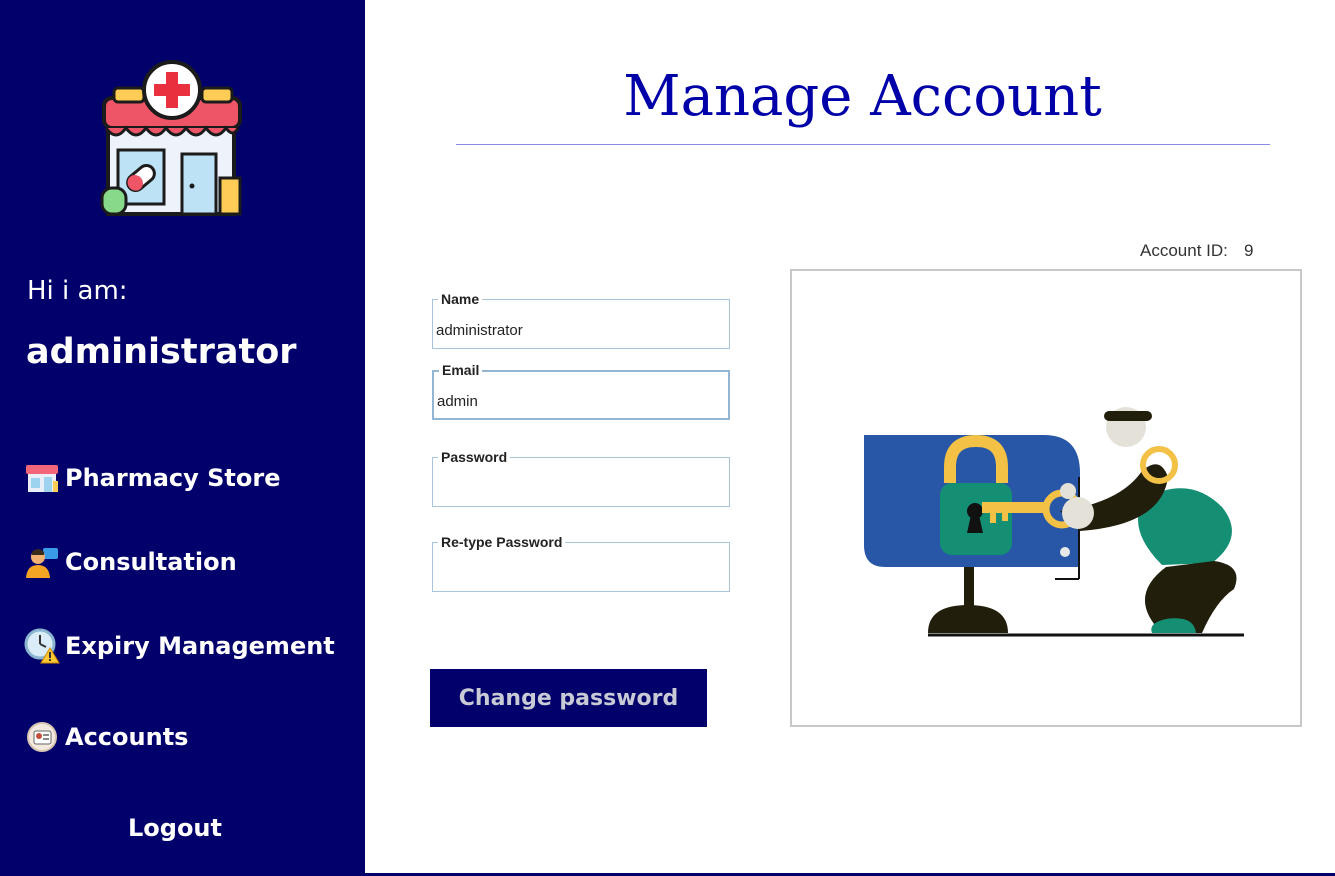 The width and height of the screenshot is (1335, 876). I want to click on nav-pharmacy-store-label: Pharmacy Store, so click(173, 478).